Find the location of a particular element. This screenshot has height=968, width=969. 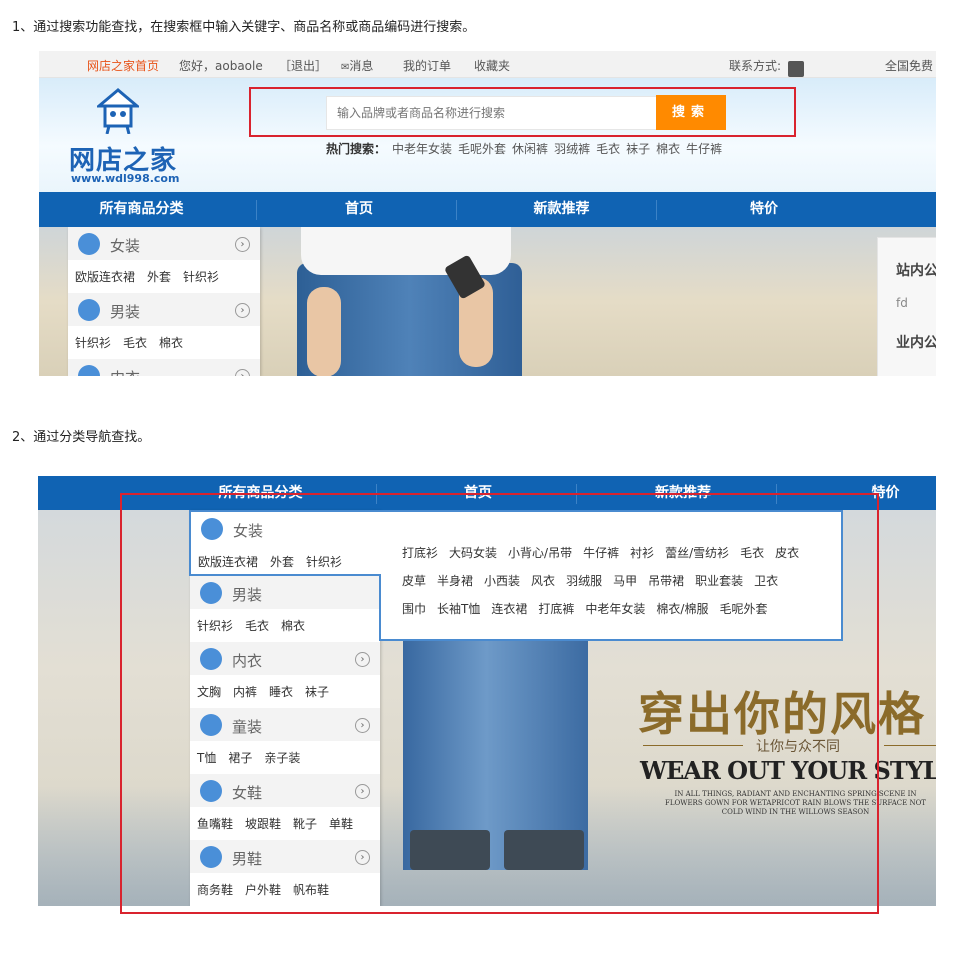

hotline-text: 全国免费 is located at coordinates (909, 66).